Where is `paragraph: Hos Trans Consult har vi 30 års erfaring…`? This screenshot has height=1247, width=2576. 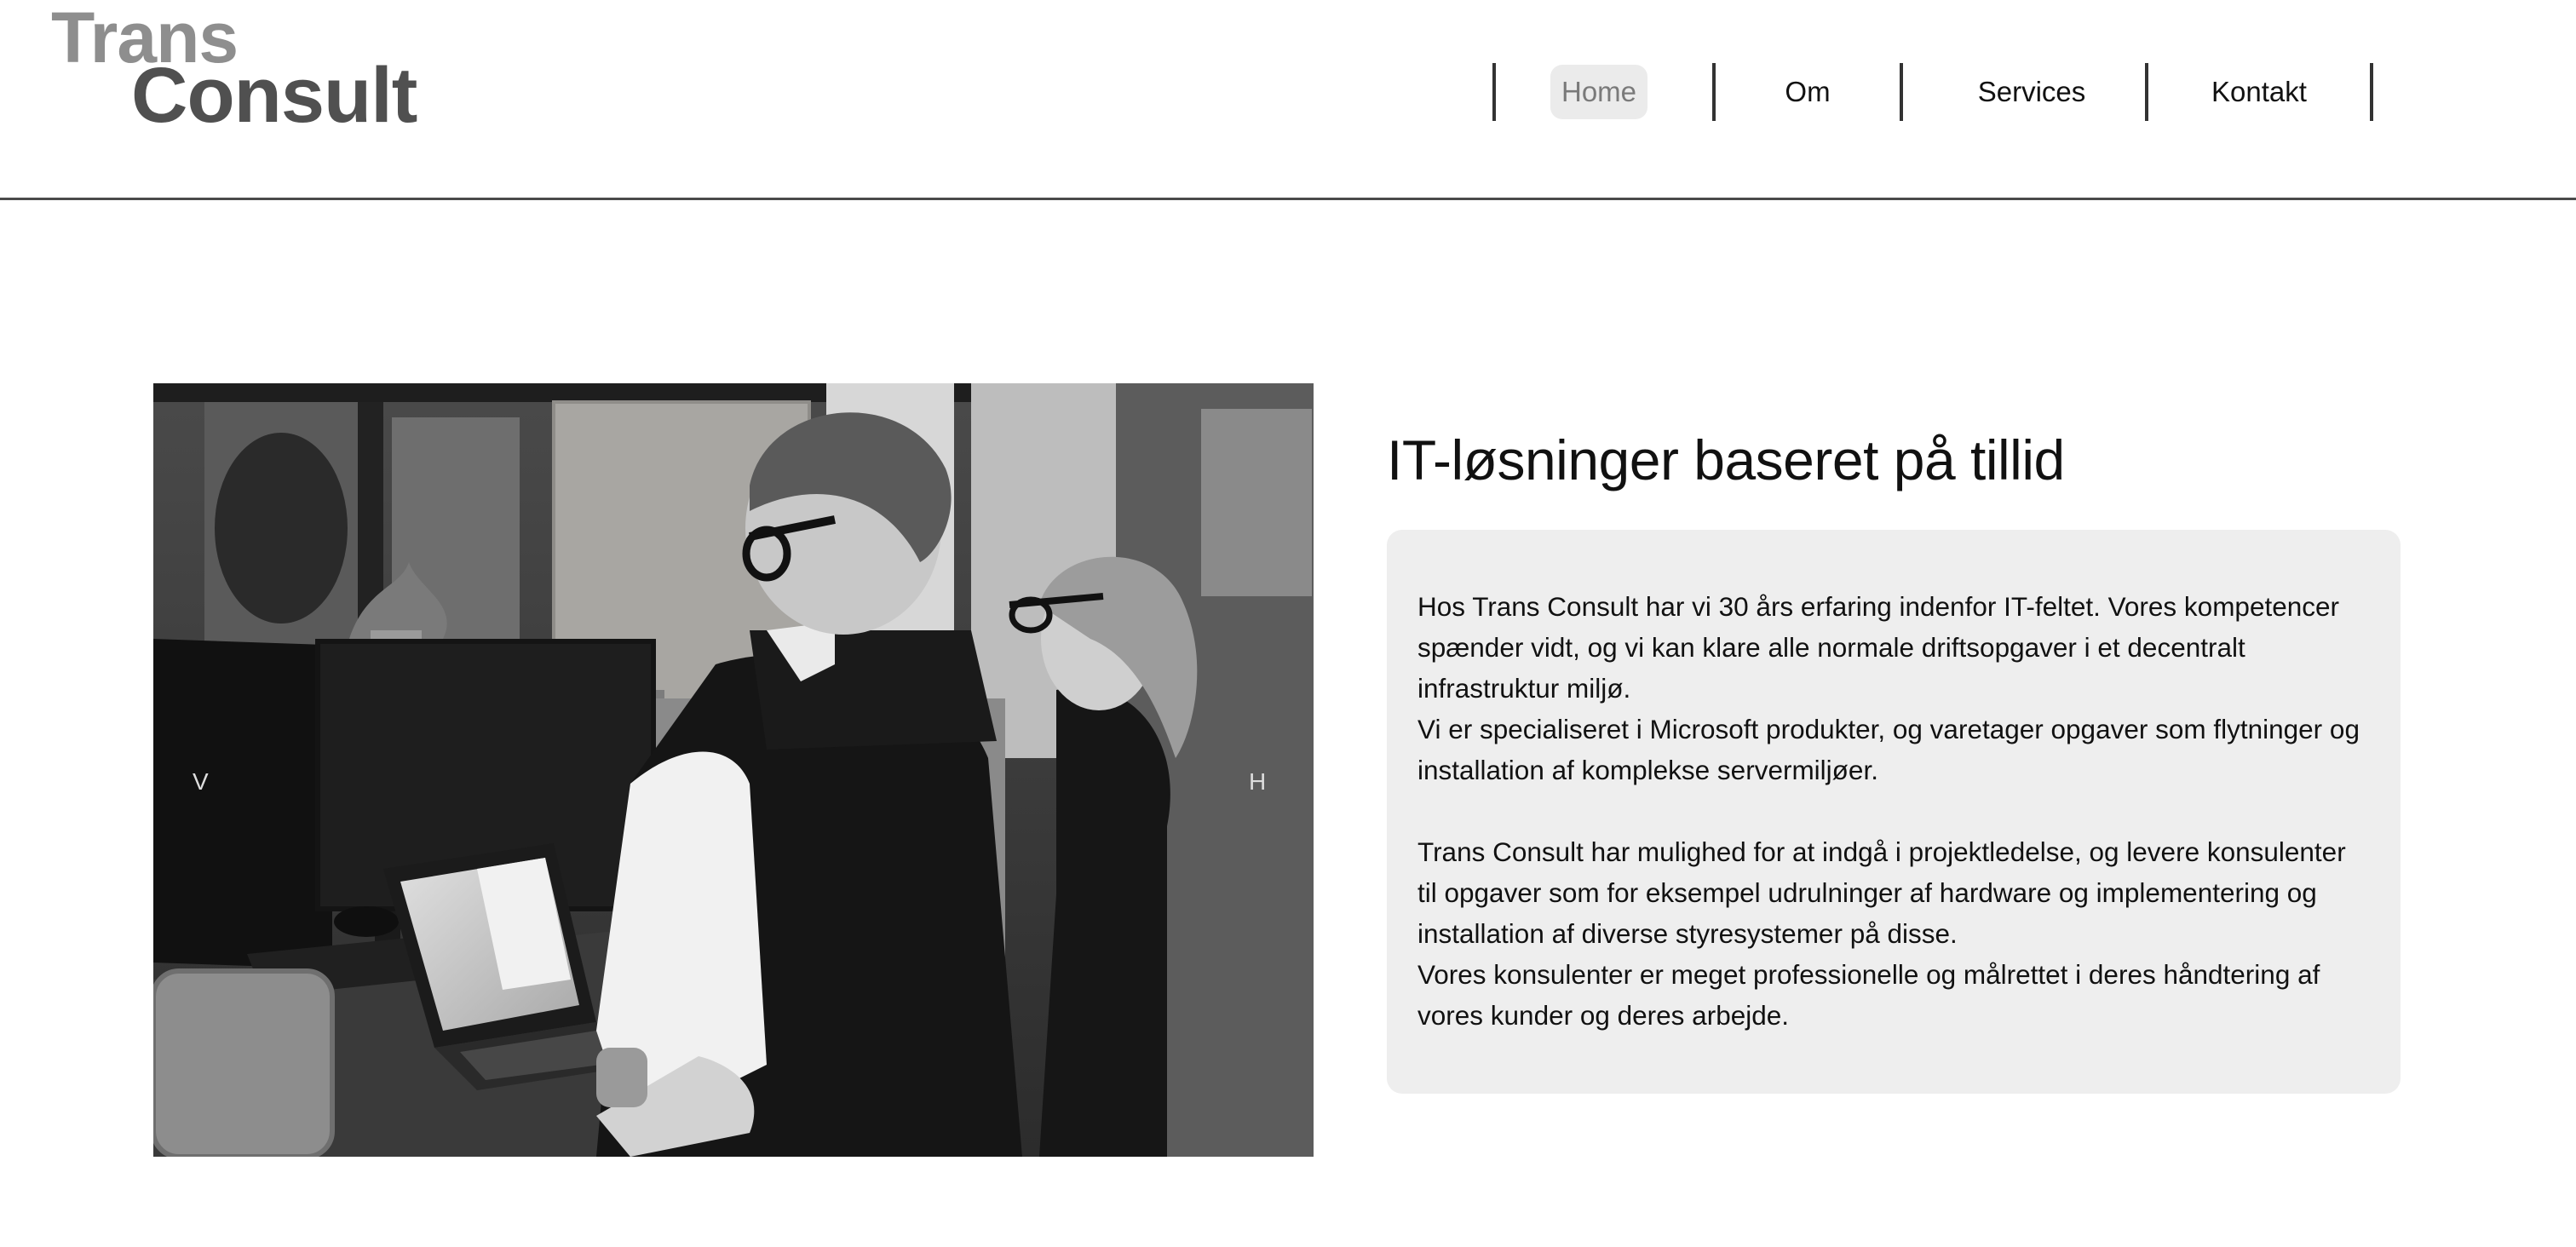
paragraph: Hos Trans Consult har vi 30 års erfaring… is located at coordinates (1879, 648).